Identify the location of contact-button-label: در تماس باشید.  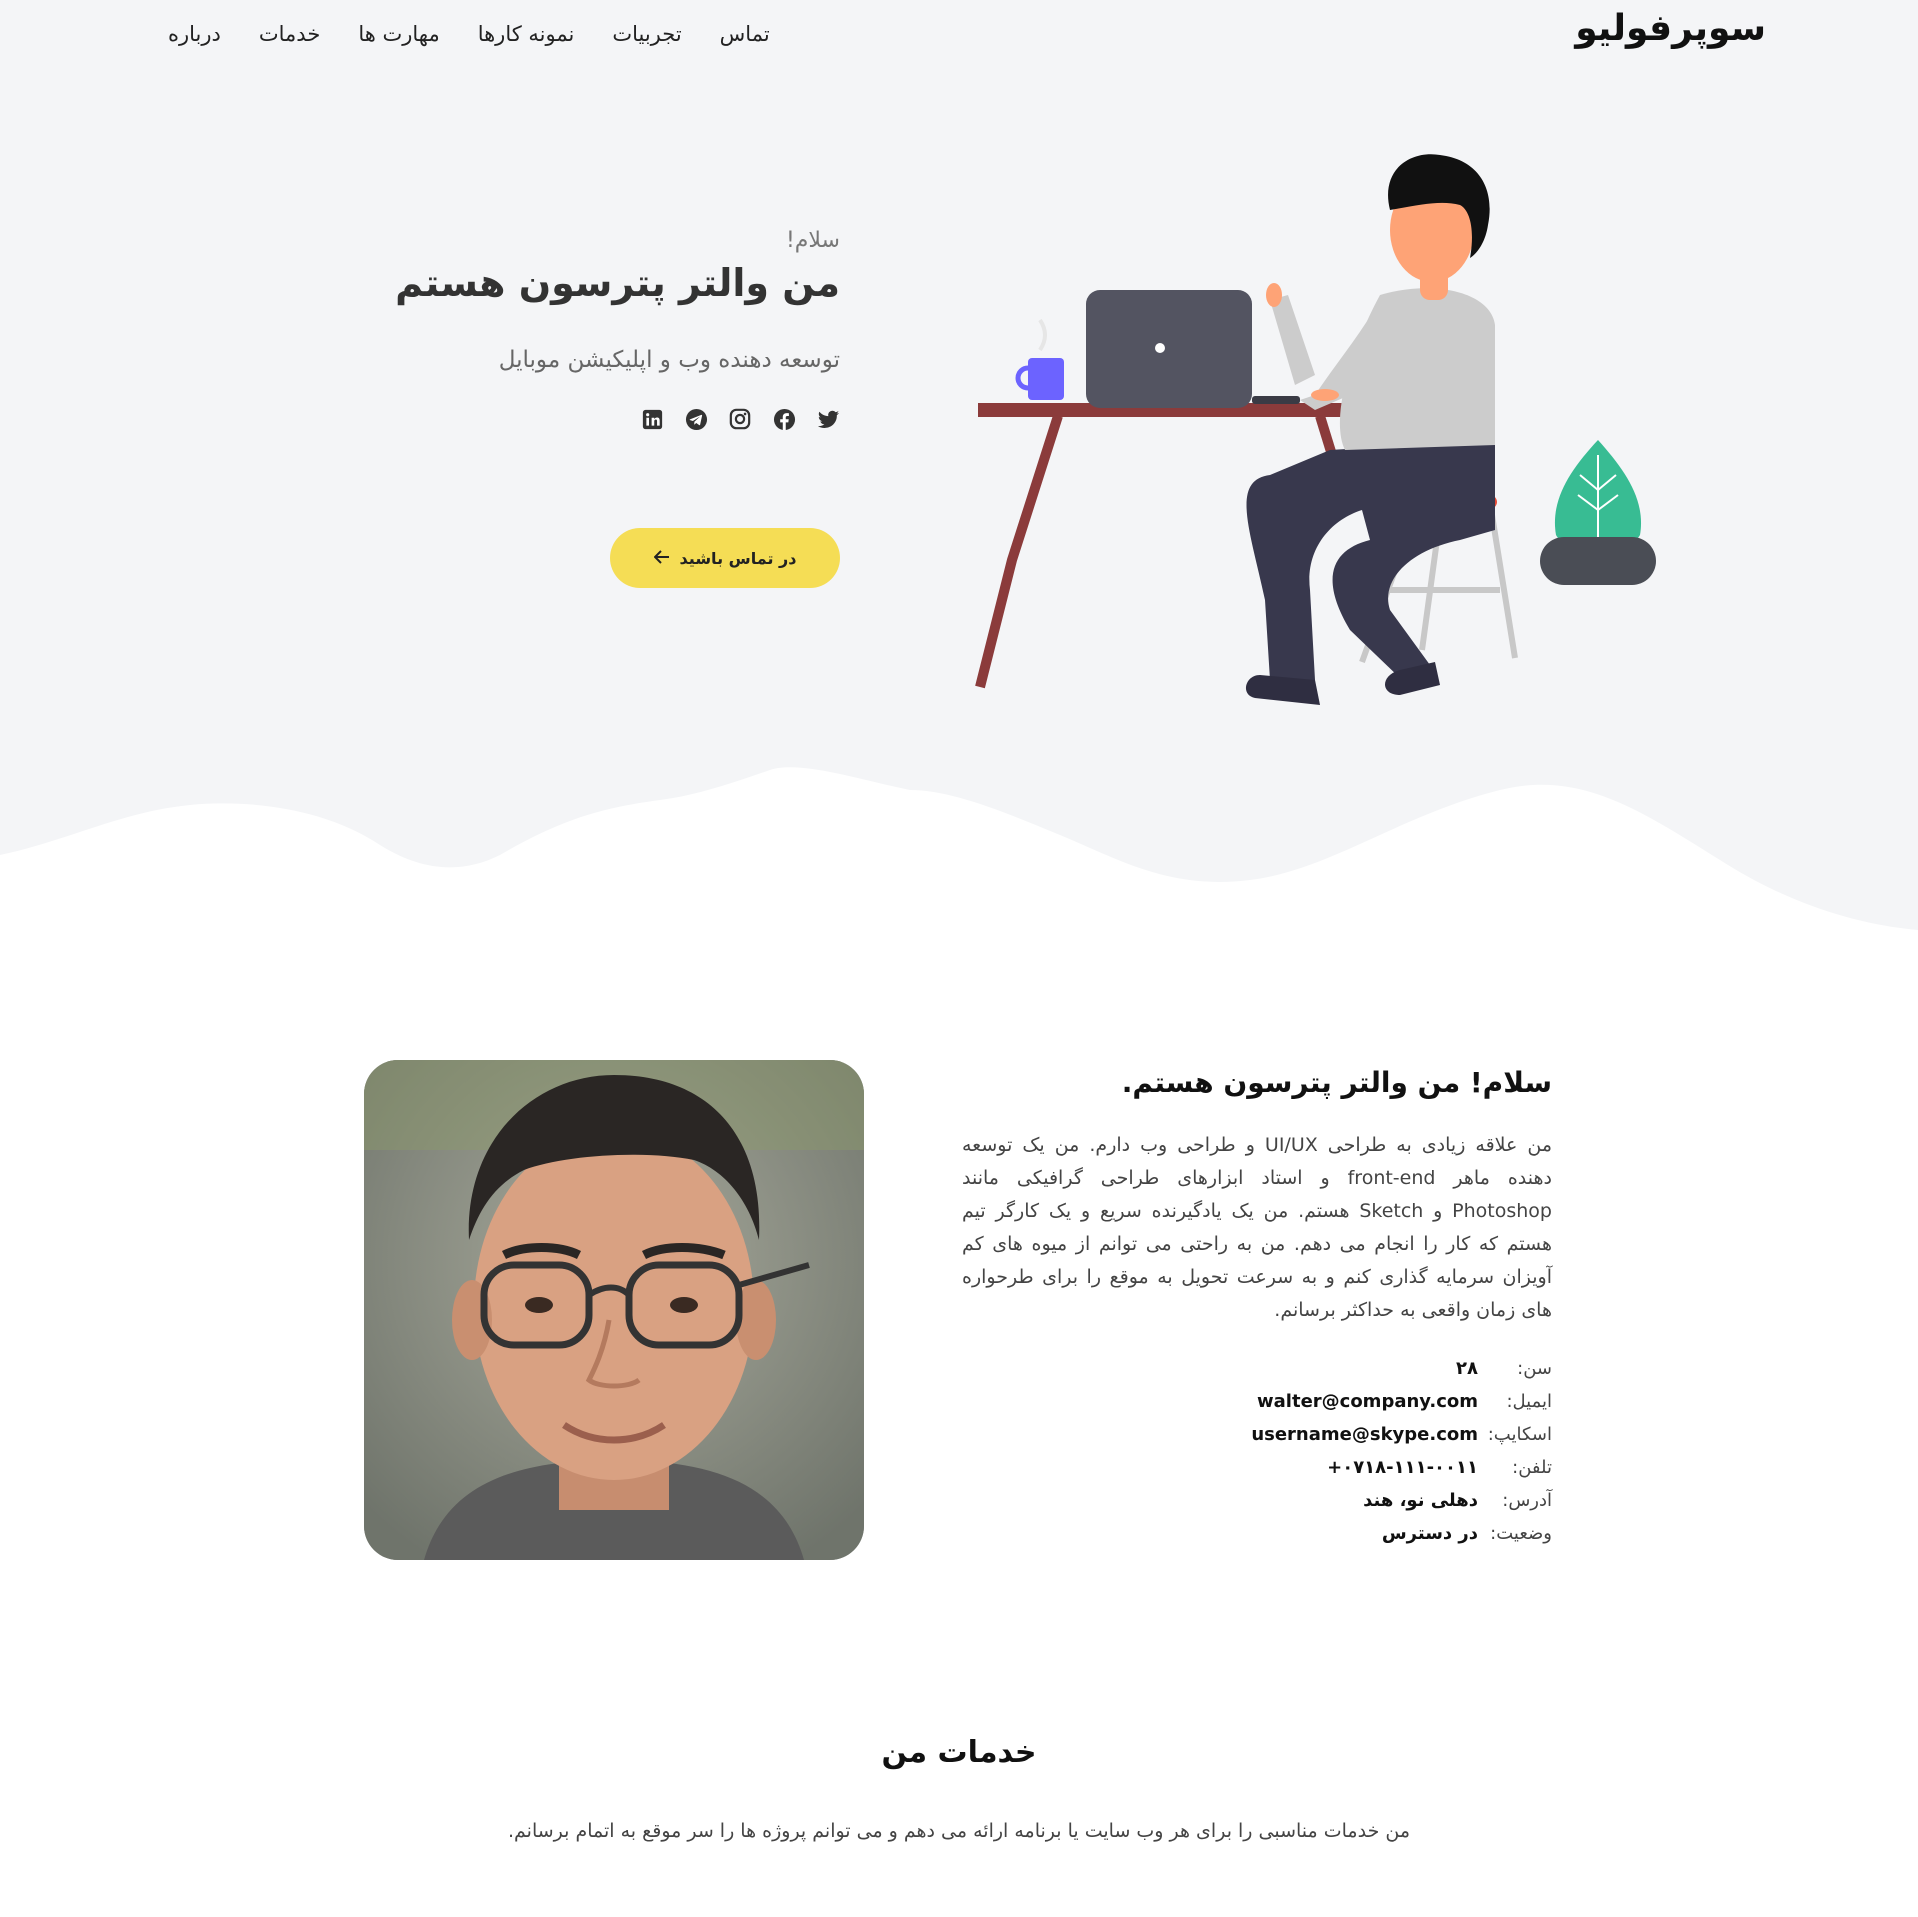
(738, 558).